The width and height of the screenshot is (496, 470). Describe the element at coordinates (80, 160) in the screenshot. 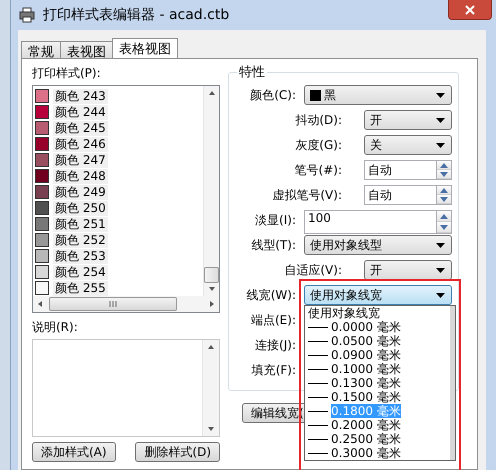

I see `list-item: 颜色 247` at that location.